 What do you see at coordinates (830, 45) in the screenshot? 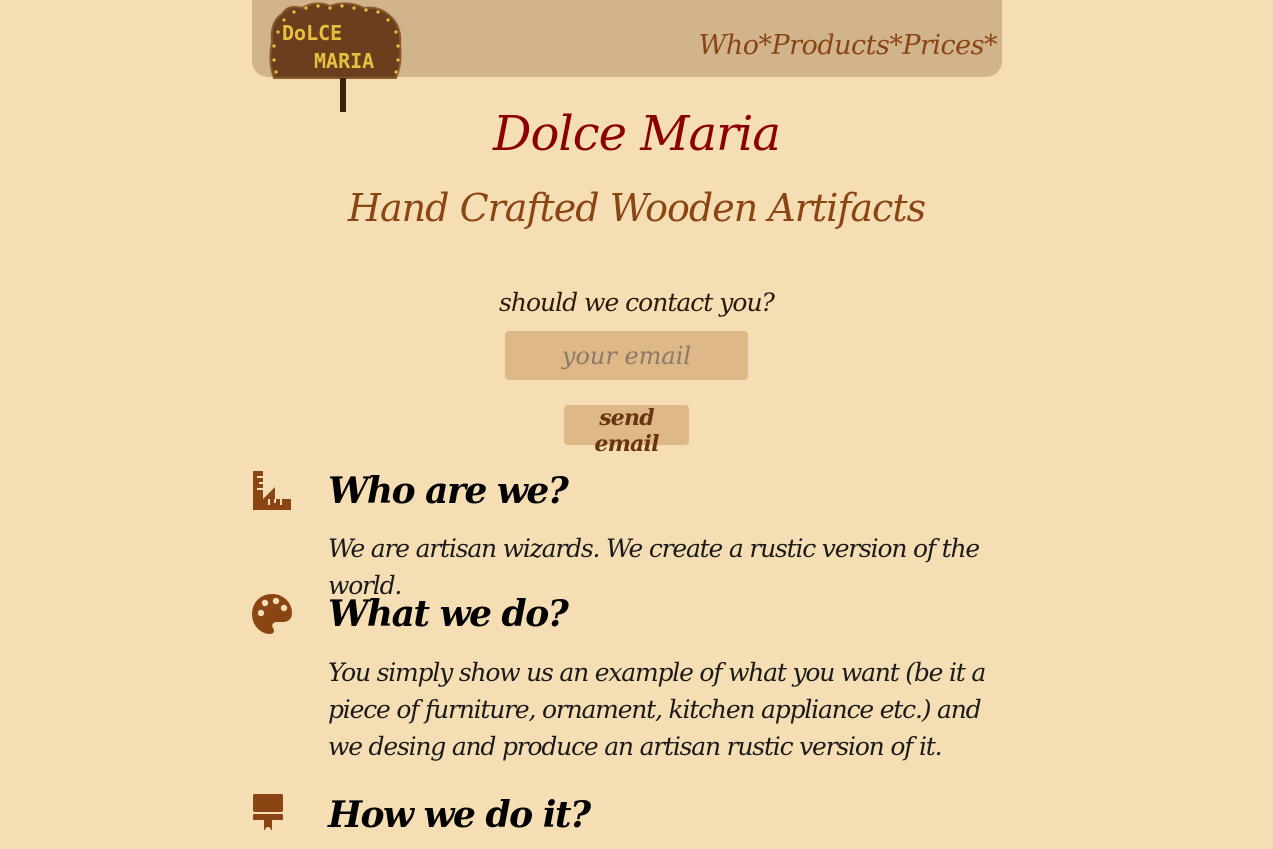
I see `nav-item-products: Products` at bounding box center [830, 45].